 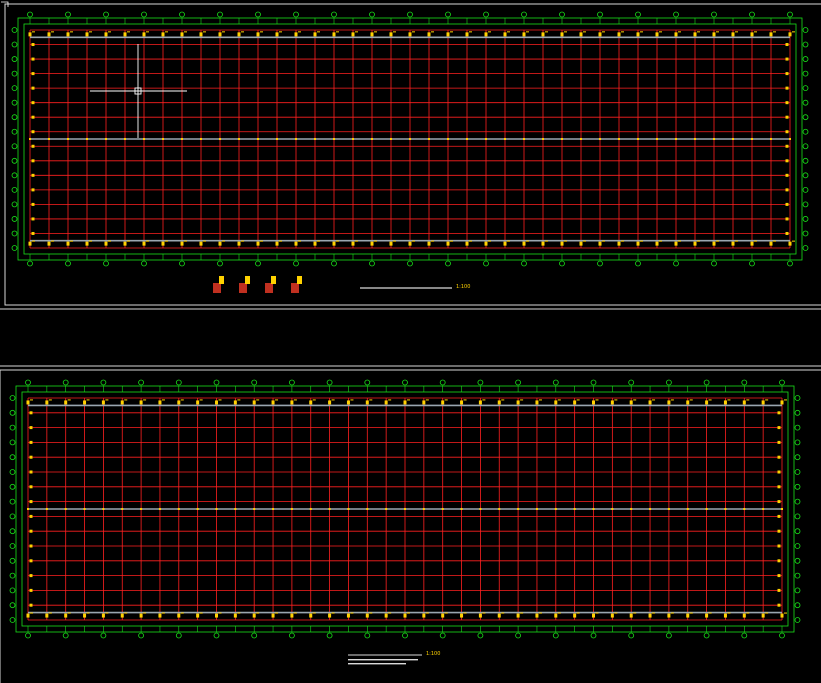 What do you see at coordinates (217, 288) in the screenshot?
I see `detail-marker-body` at bounding box center [217, 288].